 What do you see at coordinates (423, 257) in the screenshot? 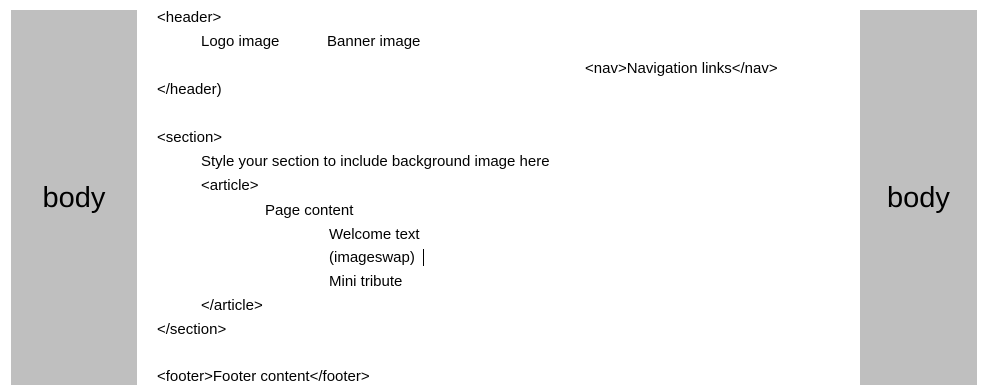
I see `text-cursor` at bounding box center [423, 257].